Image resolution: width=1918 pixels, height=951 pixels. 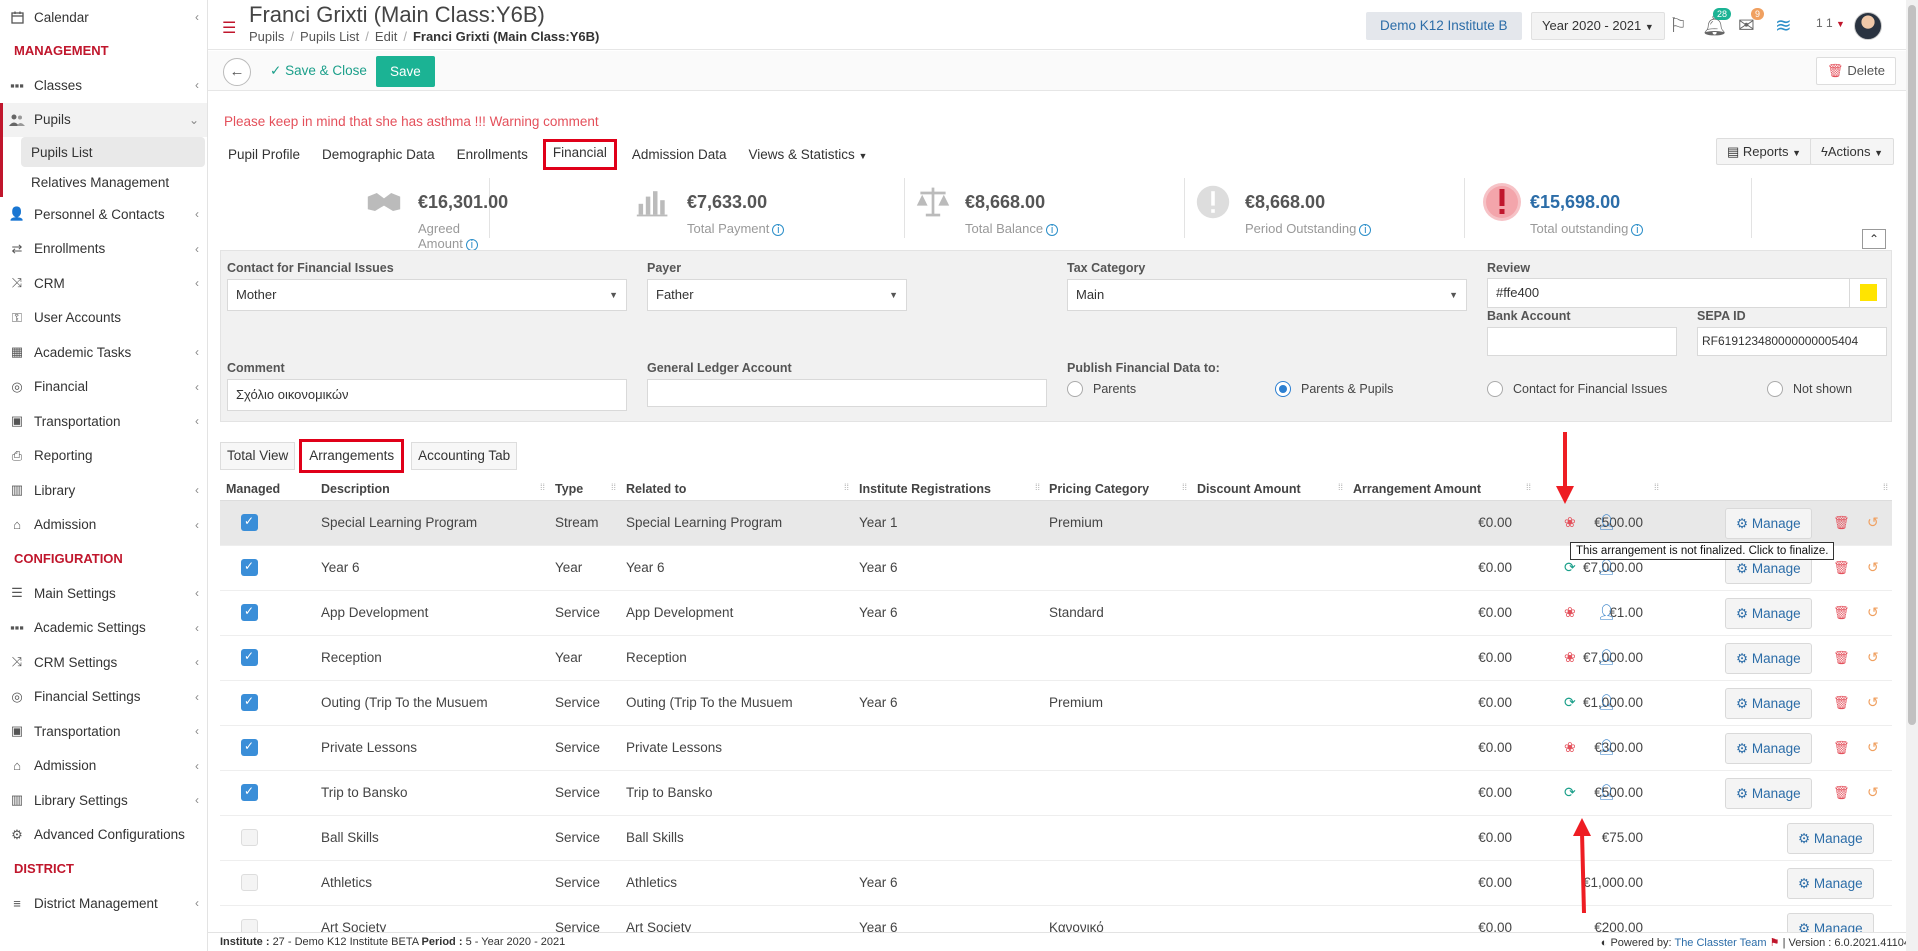 I want to click on tab-enrollments: Enrollments, so click(x=492, y=154).